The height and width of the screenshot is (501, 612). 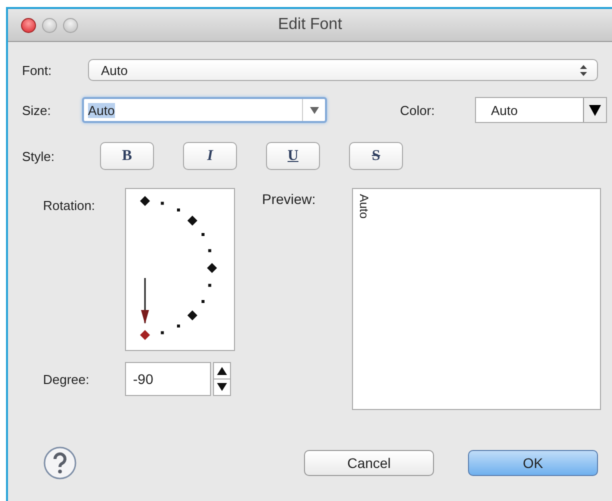 I want to click on window-title: Edit Font, so click(x=310, y=25).